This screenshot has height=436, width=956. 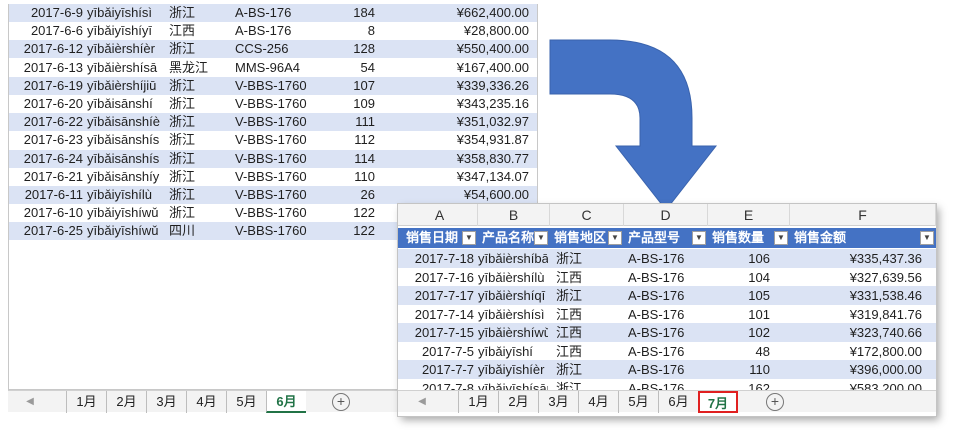 What do you see at coordinates (444, 314) in the screenshot?
I see `date-cell: 2017-7-14` at bounding box center [444, 314].